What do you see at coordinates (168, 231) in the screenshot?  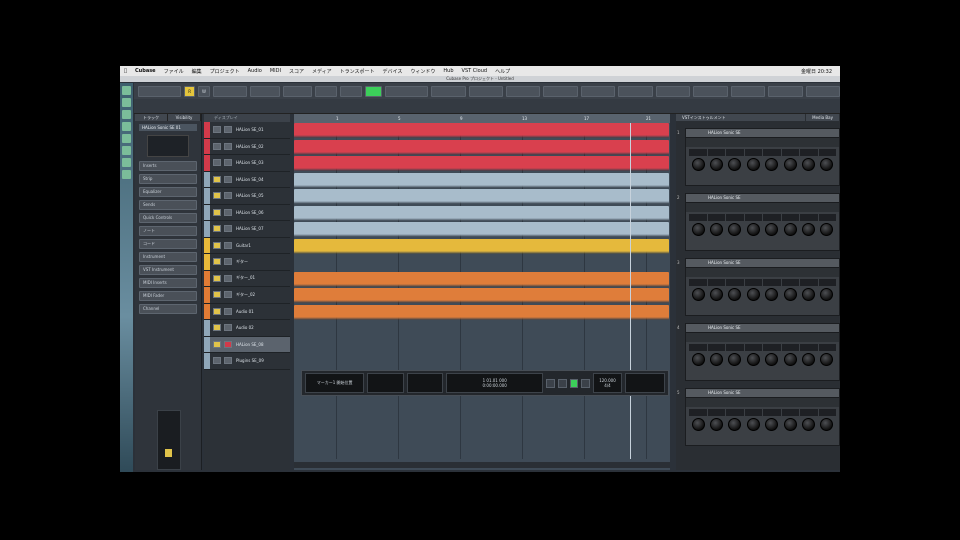 I see `inspector-section-notes: ノート` at bounding box center [168, 231].